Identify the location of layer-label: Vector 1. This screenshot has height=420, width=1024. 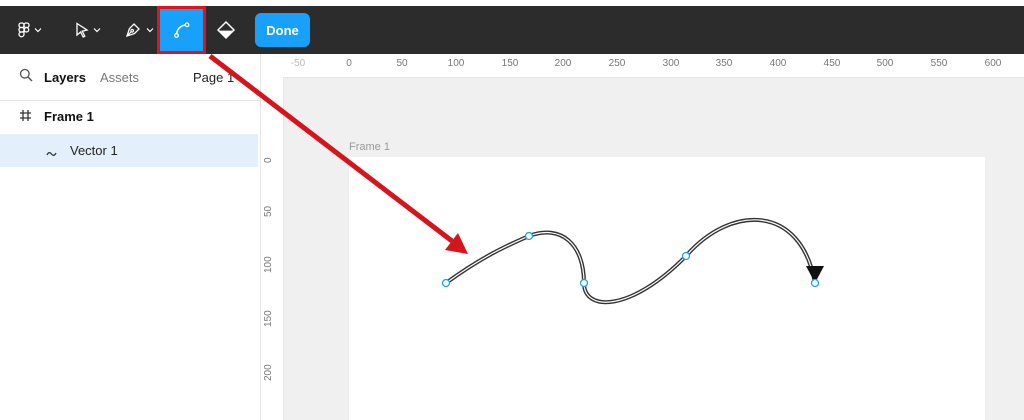
(94, 150).